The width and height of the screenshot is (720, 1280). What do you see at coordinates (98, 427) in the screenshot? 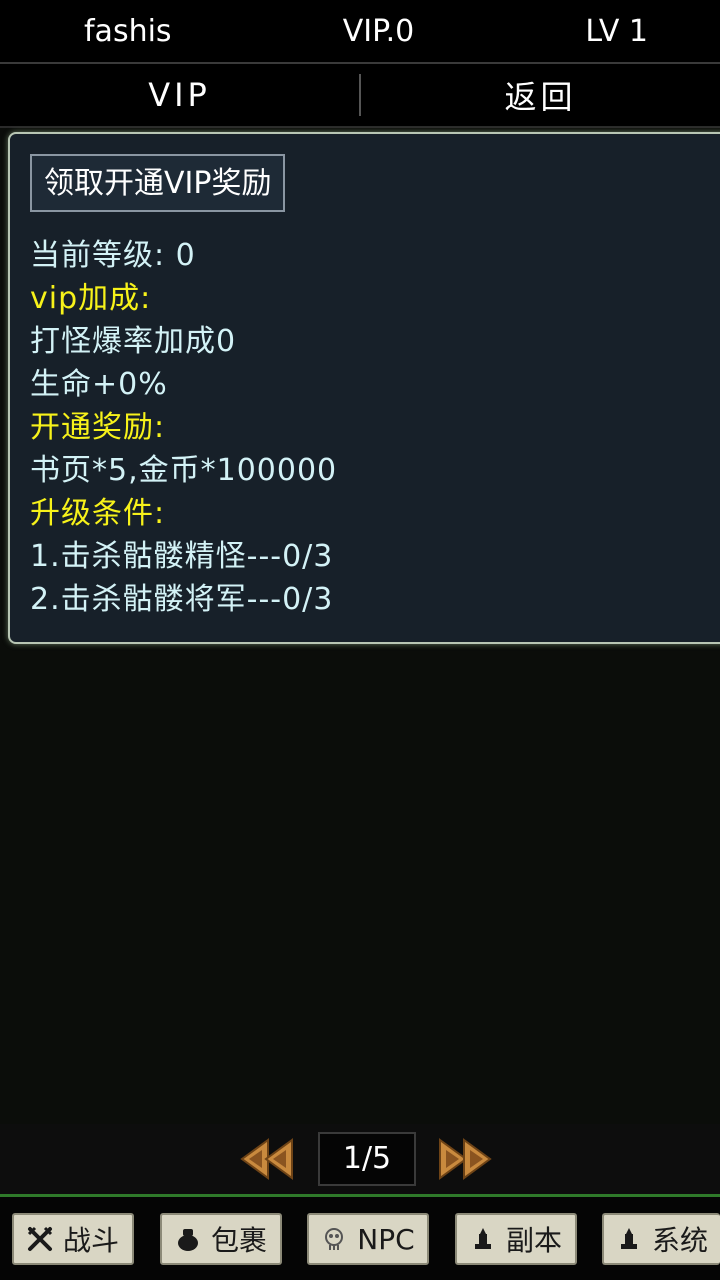
I see `activation-reward-heading: 开通奖励:` at bounding box center [98, 427].